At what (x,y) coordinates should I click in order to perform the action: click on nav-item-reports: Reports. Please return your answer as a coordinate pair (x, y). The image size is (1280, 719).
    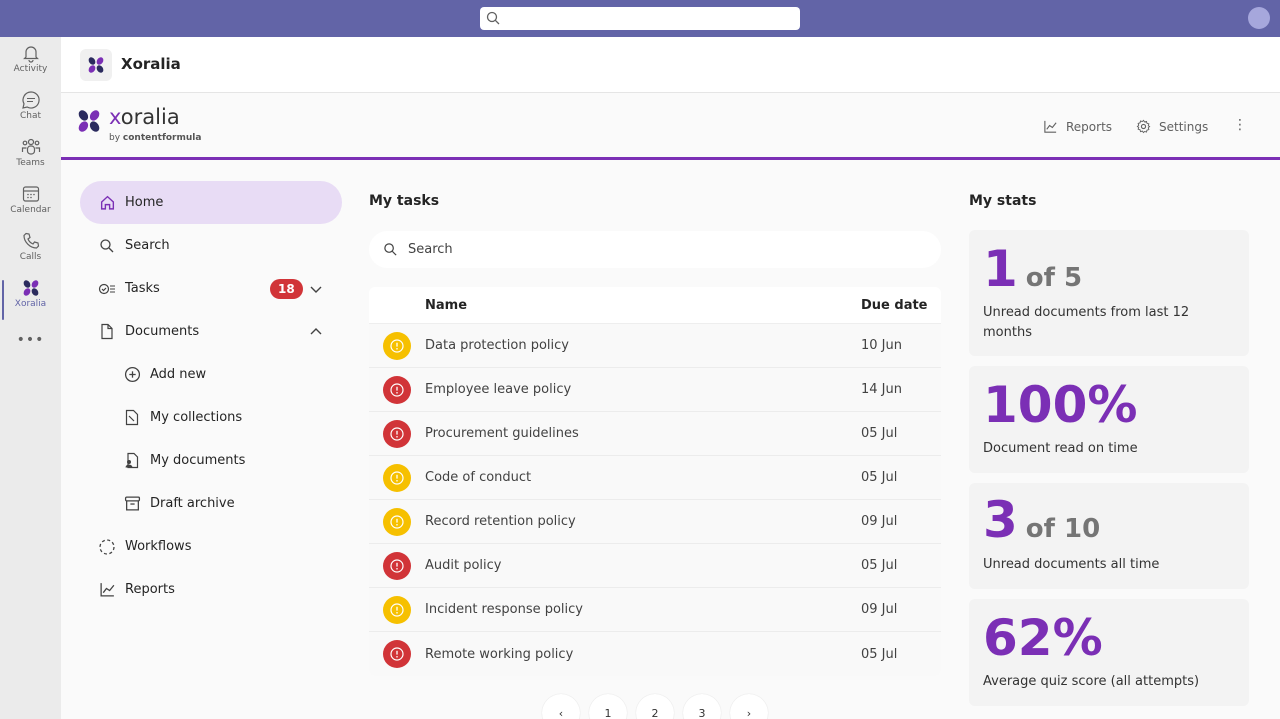
    Looking at the image, I should click on (211, 589).